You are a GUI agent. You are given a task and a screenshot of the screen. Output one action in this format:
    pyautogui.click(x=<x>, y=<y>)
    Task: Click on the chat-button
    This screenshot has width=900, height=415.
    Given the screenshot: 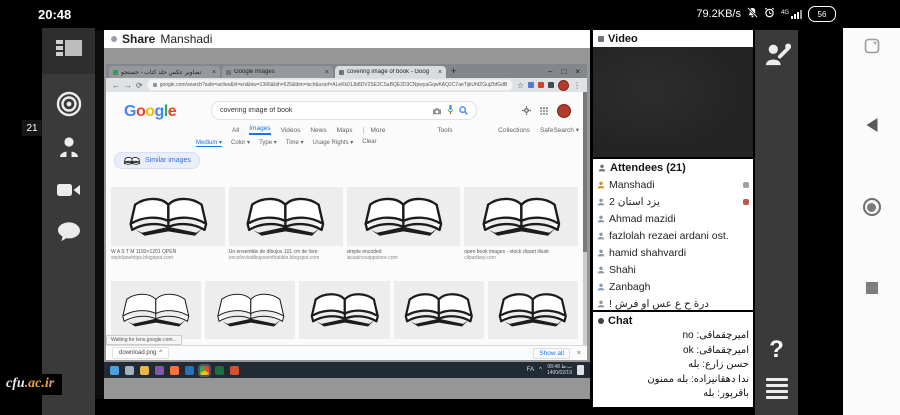 What is the action you would take?
    pyautogui.click(x=68, y=234)
    